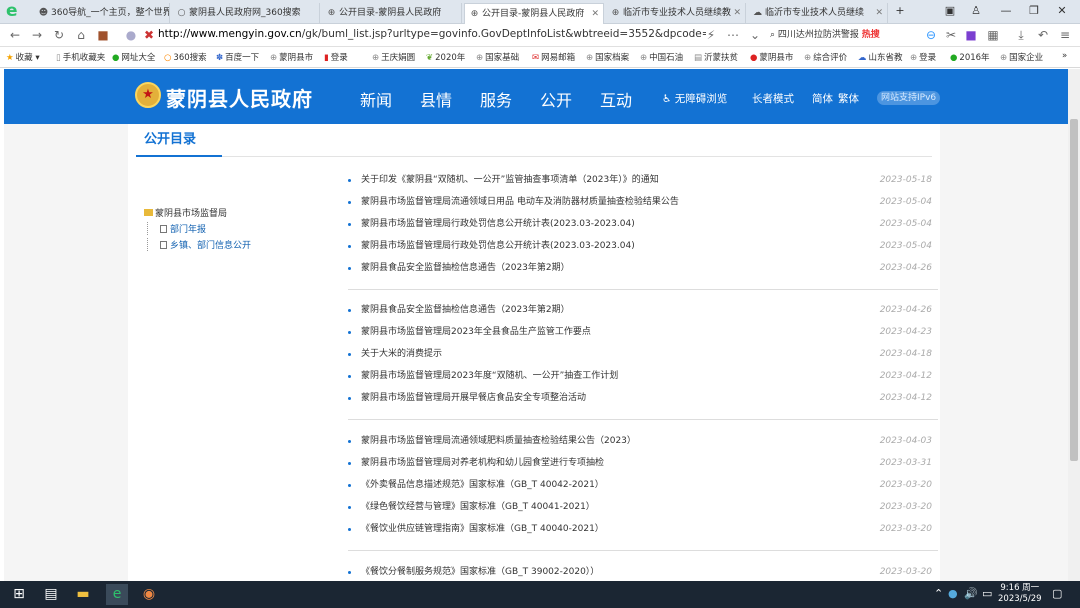 This screenshot has width=1080, height=608. What do you see at coordinates (1021, 35) in the screenshot?
I see `download-icon: ⤓` at bounding box center [1021, 35].